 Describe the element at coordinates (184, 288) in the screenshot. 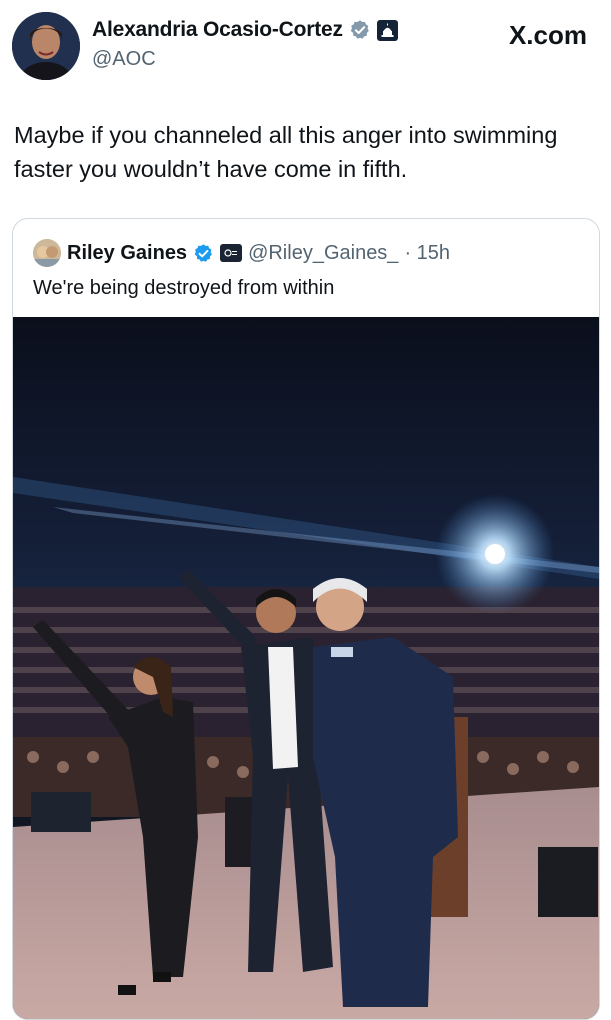

I see `quoted-text: We're being destroyed from within` at that location.